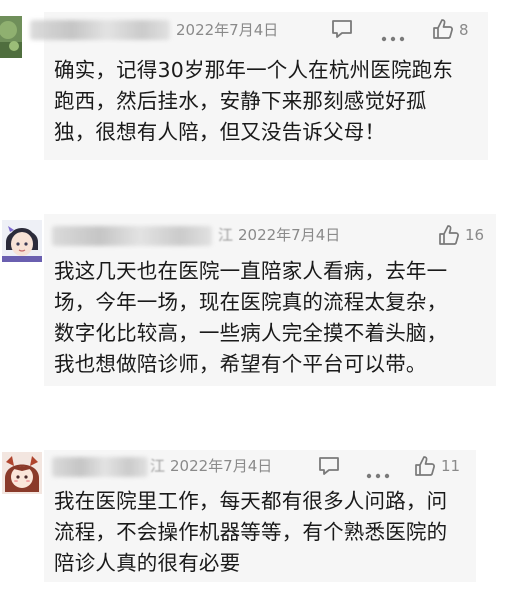 The width and height of the screenshot is (516, 589). I want to click on comment-text-line: 陪诊人真的很有必要, so click(147, 563).